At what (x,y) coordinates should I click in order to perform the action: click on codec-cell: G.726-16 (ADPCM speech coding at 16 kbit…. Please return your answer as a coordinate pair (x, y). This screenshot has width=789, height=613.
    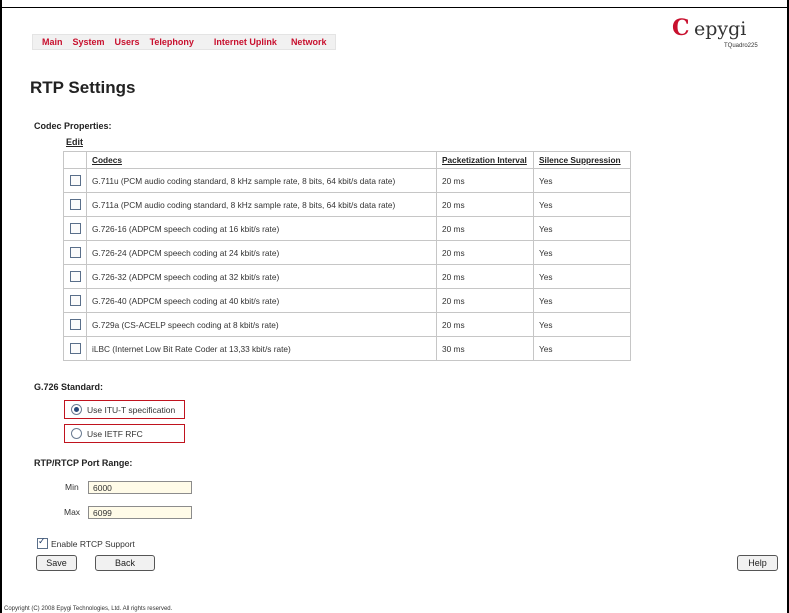
    Looking at the image, I should click on (261, 228).